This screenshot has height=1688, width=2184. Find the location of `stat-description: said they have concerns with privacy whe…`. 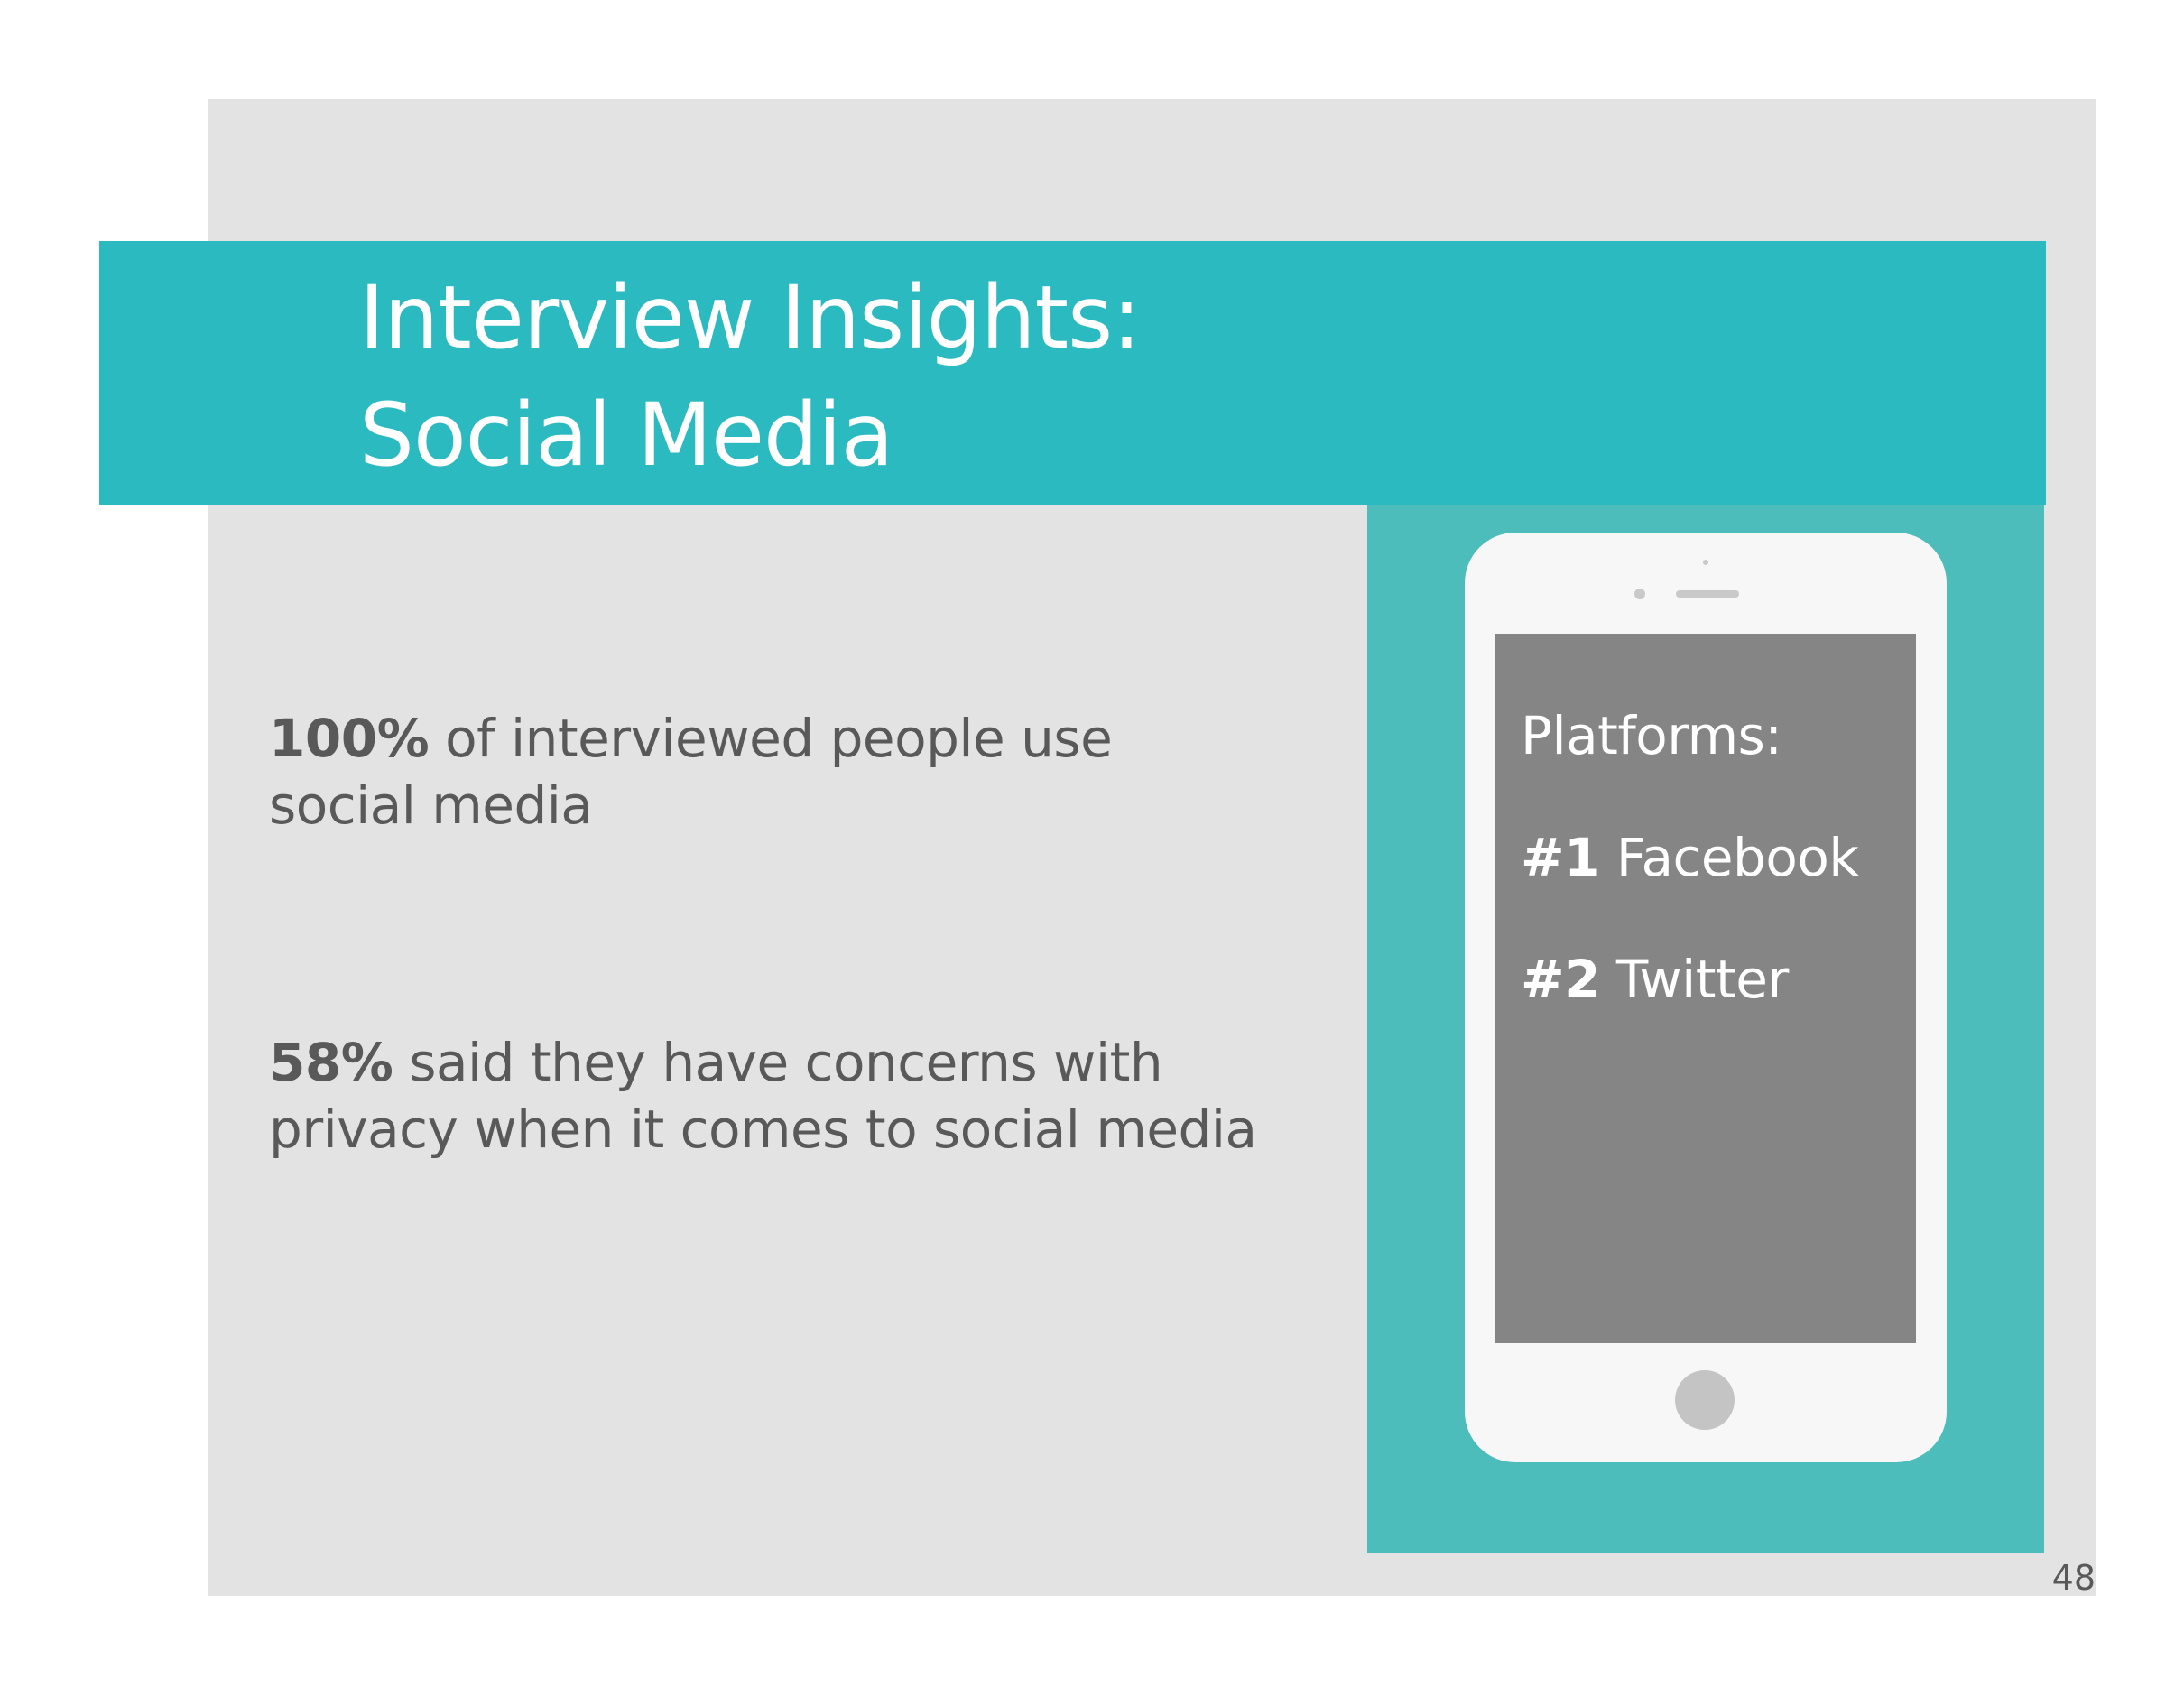

stat-description: said they have concerns with privacy whe… is located at coordinates (763, 1096).